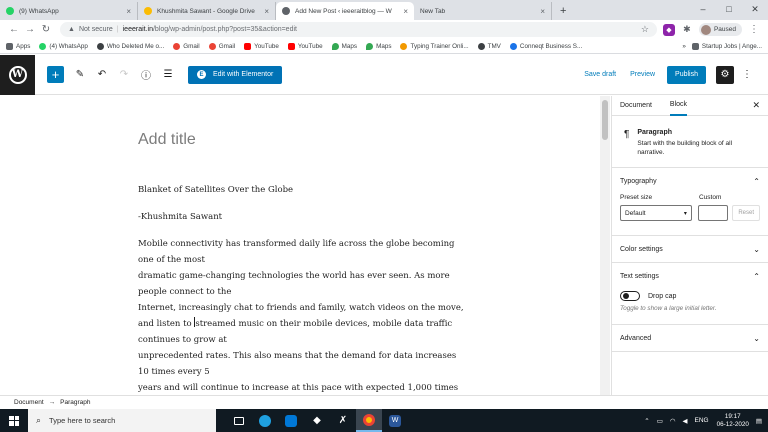 Image resolution: width=768 pixels, height=432 pixels. Describe the element at coordinates (605, 120) in the screenshot. I see `scrollbar-thumb` at that location.